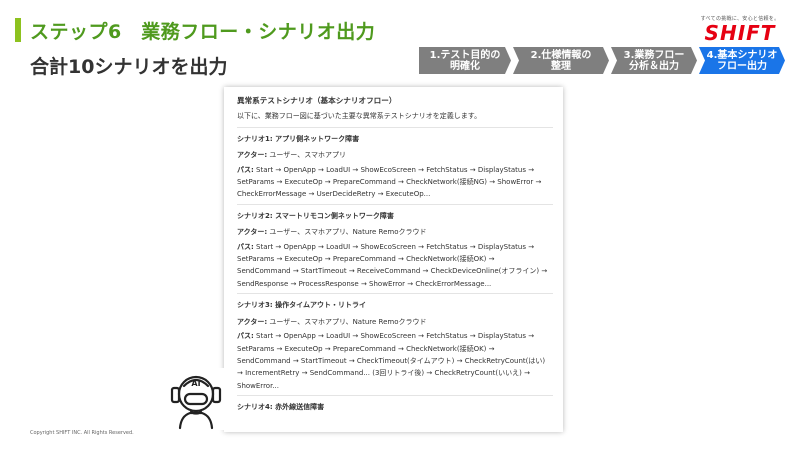 The width and height of the screenshot is (800, 450). I want to click on scenario-actors: アクター: ユーザー、スマホアプリ, so click(400, 155).